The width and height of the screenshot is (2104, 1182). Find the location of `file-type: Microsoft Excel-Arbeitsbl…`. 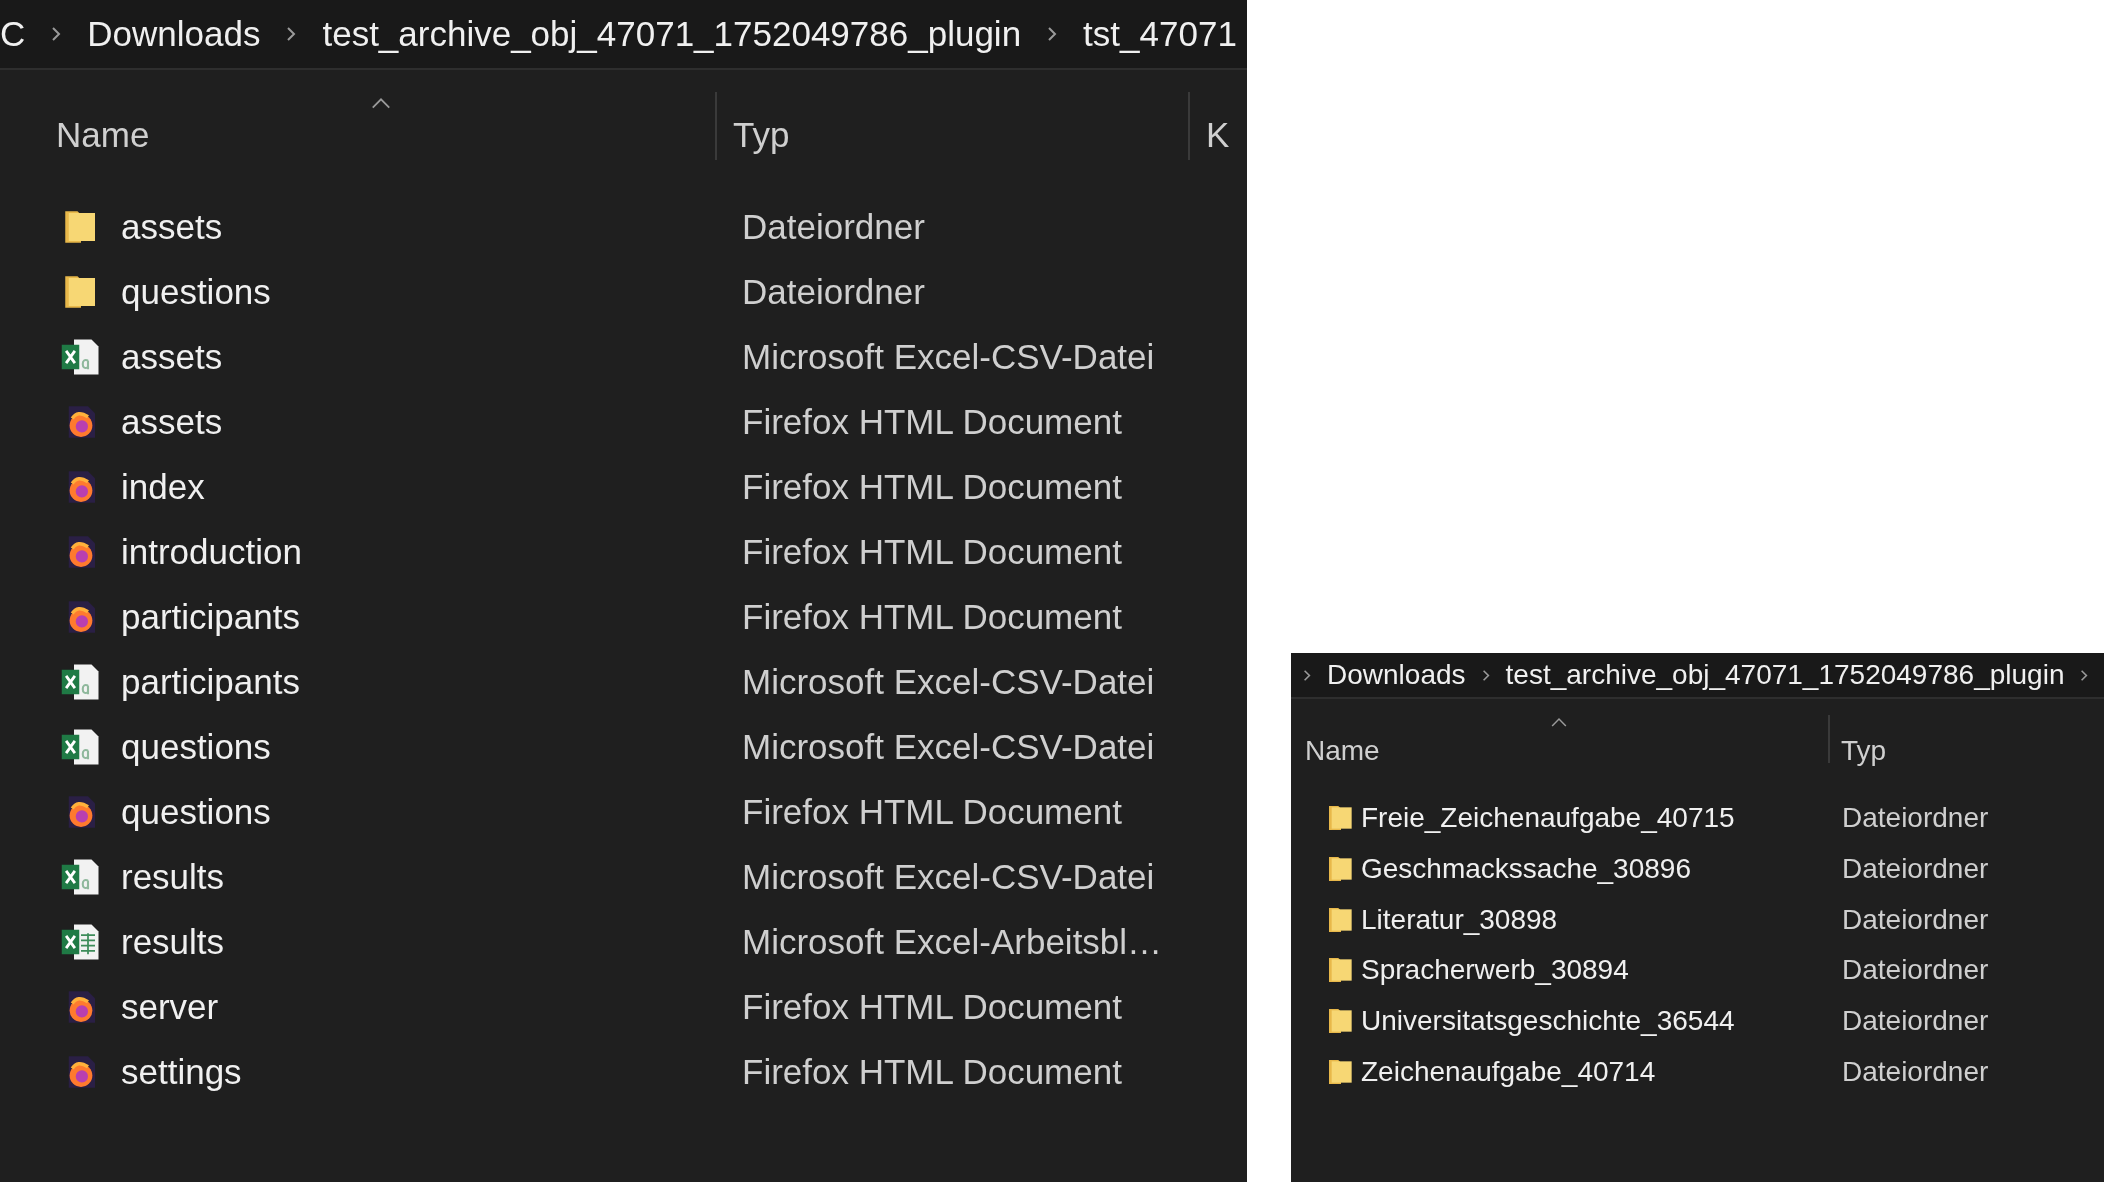

file-type: Microsoft Excel-Arbeitsbl… is located at coordinates (952, 941).